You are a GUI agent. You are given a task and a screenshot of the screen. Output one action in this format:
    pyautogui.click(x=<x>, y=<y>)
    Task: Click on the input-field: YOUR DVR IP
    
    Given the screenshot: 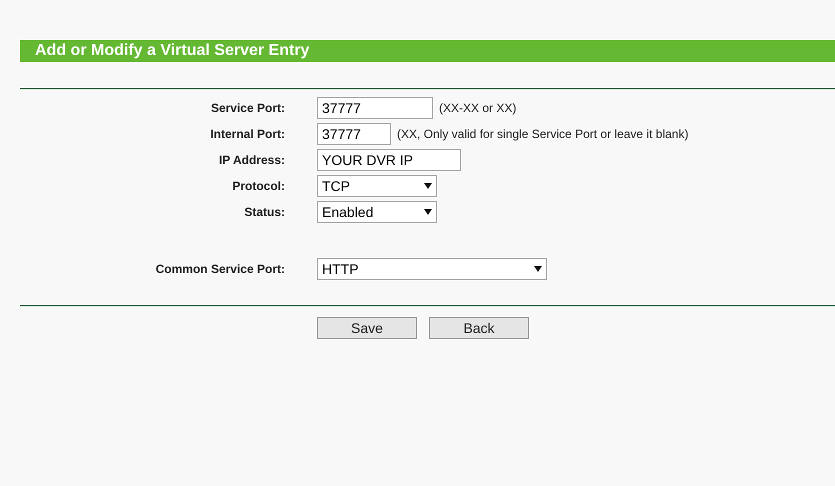 What is the action you would take?
    pyautogui.click(x=389, y=160)
    